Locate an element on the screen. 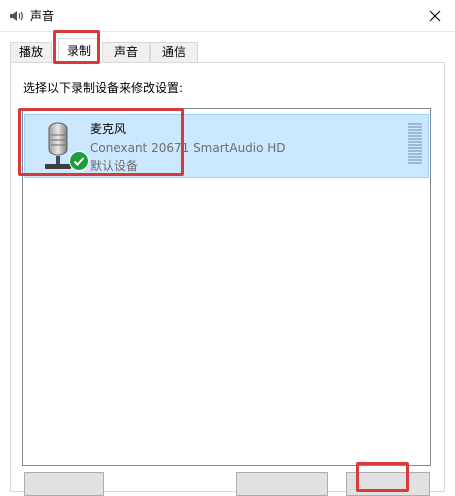 This screenshot has width=455, height=496. annotation-highlight-tab is located at coordinates (76, 47).